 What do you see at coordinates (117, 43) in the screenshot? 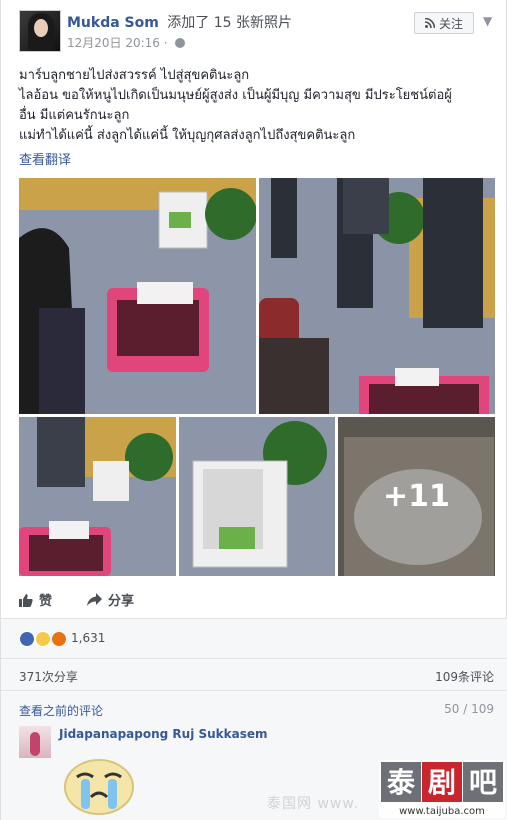
I see `post-timestamp: 12月20日 20:16 ·` at bounding box center [117, 43].